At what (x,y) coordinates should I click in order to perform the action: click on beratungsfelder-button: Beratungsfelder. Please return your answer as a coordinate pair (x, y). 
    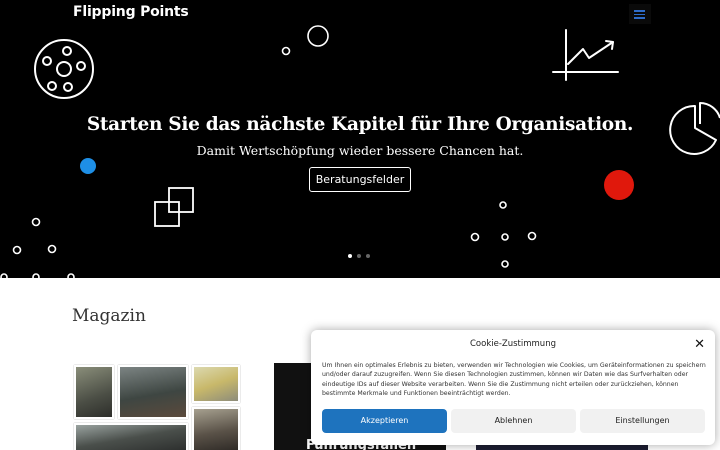
    Looking at the image, I should click on (360, 179).